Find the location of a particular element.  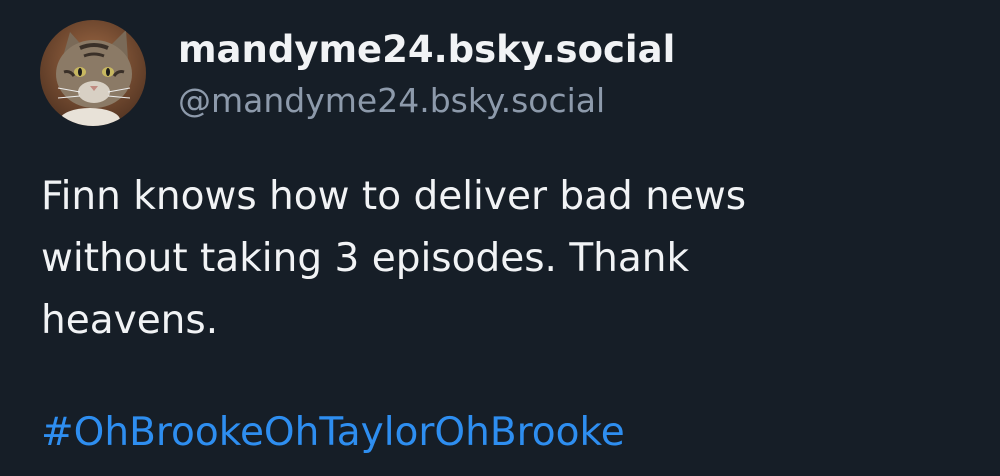

post-text-line: Finn knows how to deliver bad news is located at coordinates (394, 196).